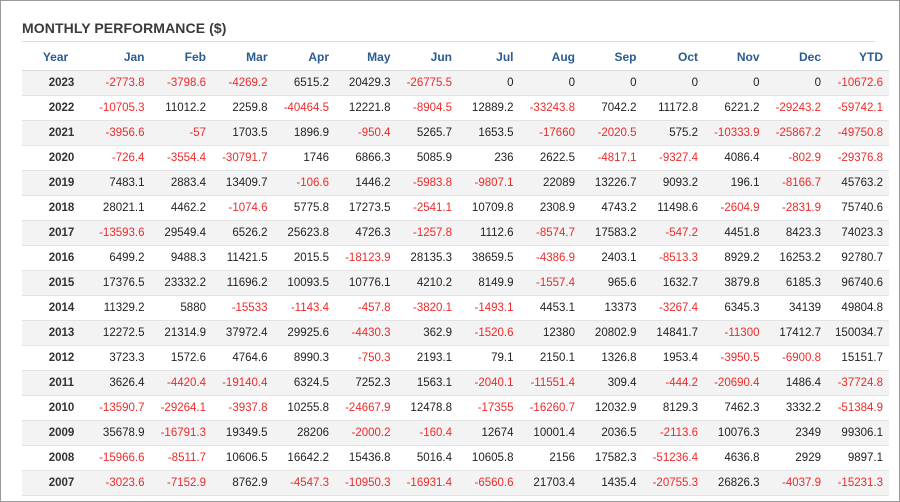 The image size is (900, 502). Describe the element at coordinates (366, 483) in the screenshot. I see `month-value-cell: -10950.3` at that location.